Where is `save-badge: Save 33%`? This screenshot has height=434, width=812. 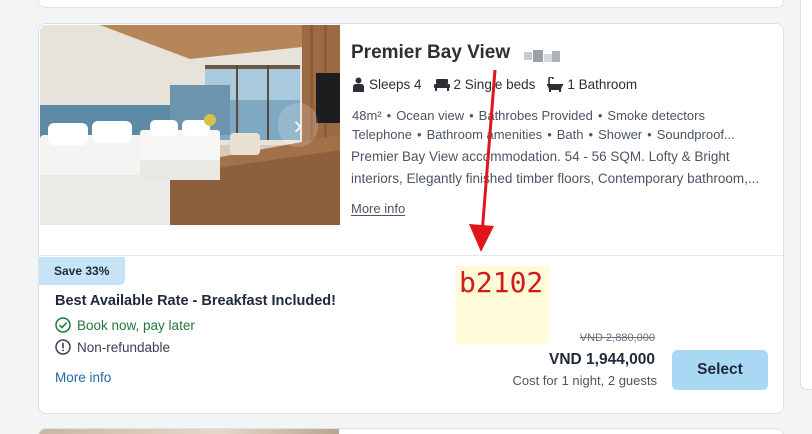 save-badge: Save 33% is located at coordinates (82, 271).